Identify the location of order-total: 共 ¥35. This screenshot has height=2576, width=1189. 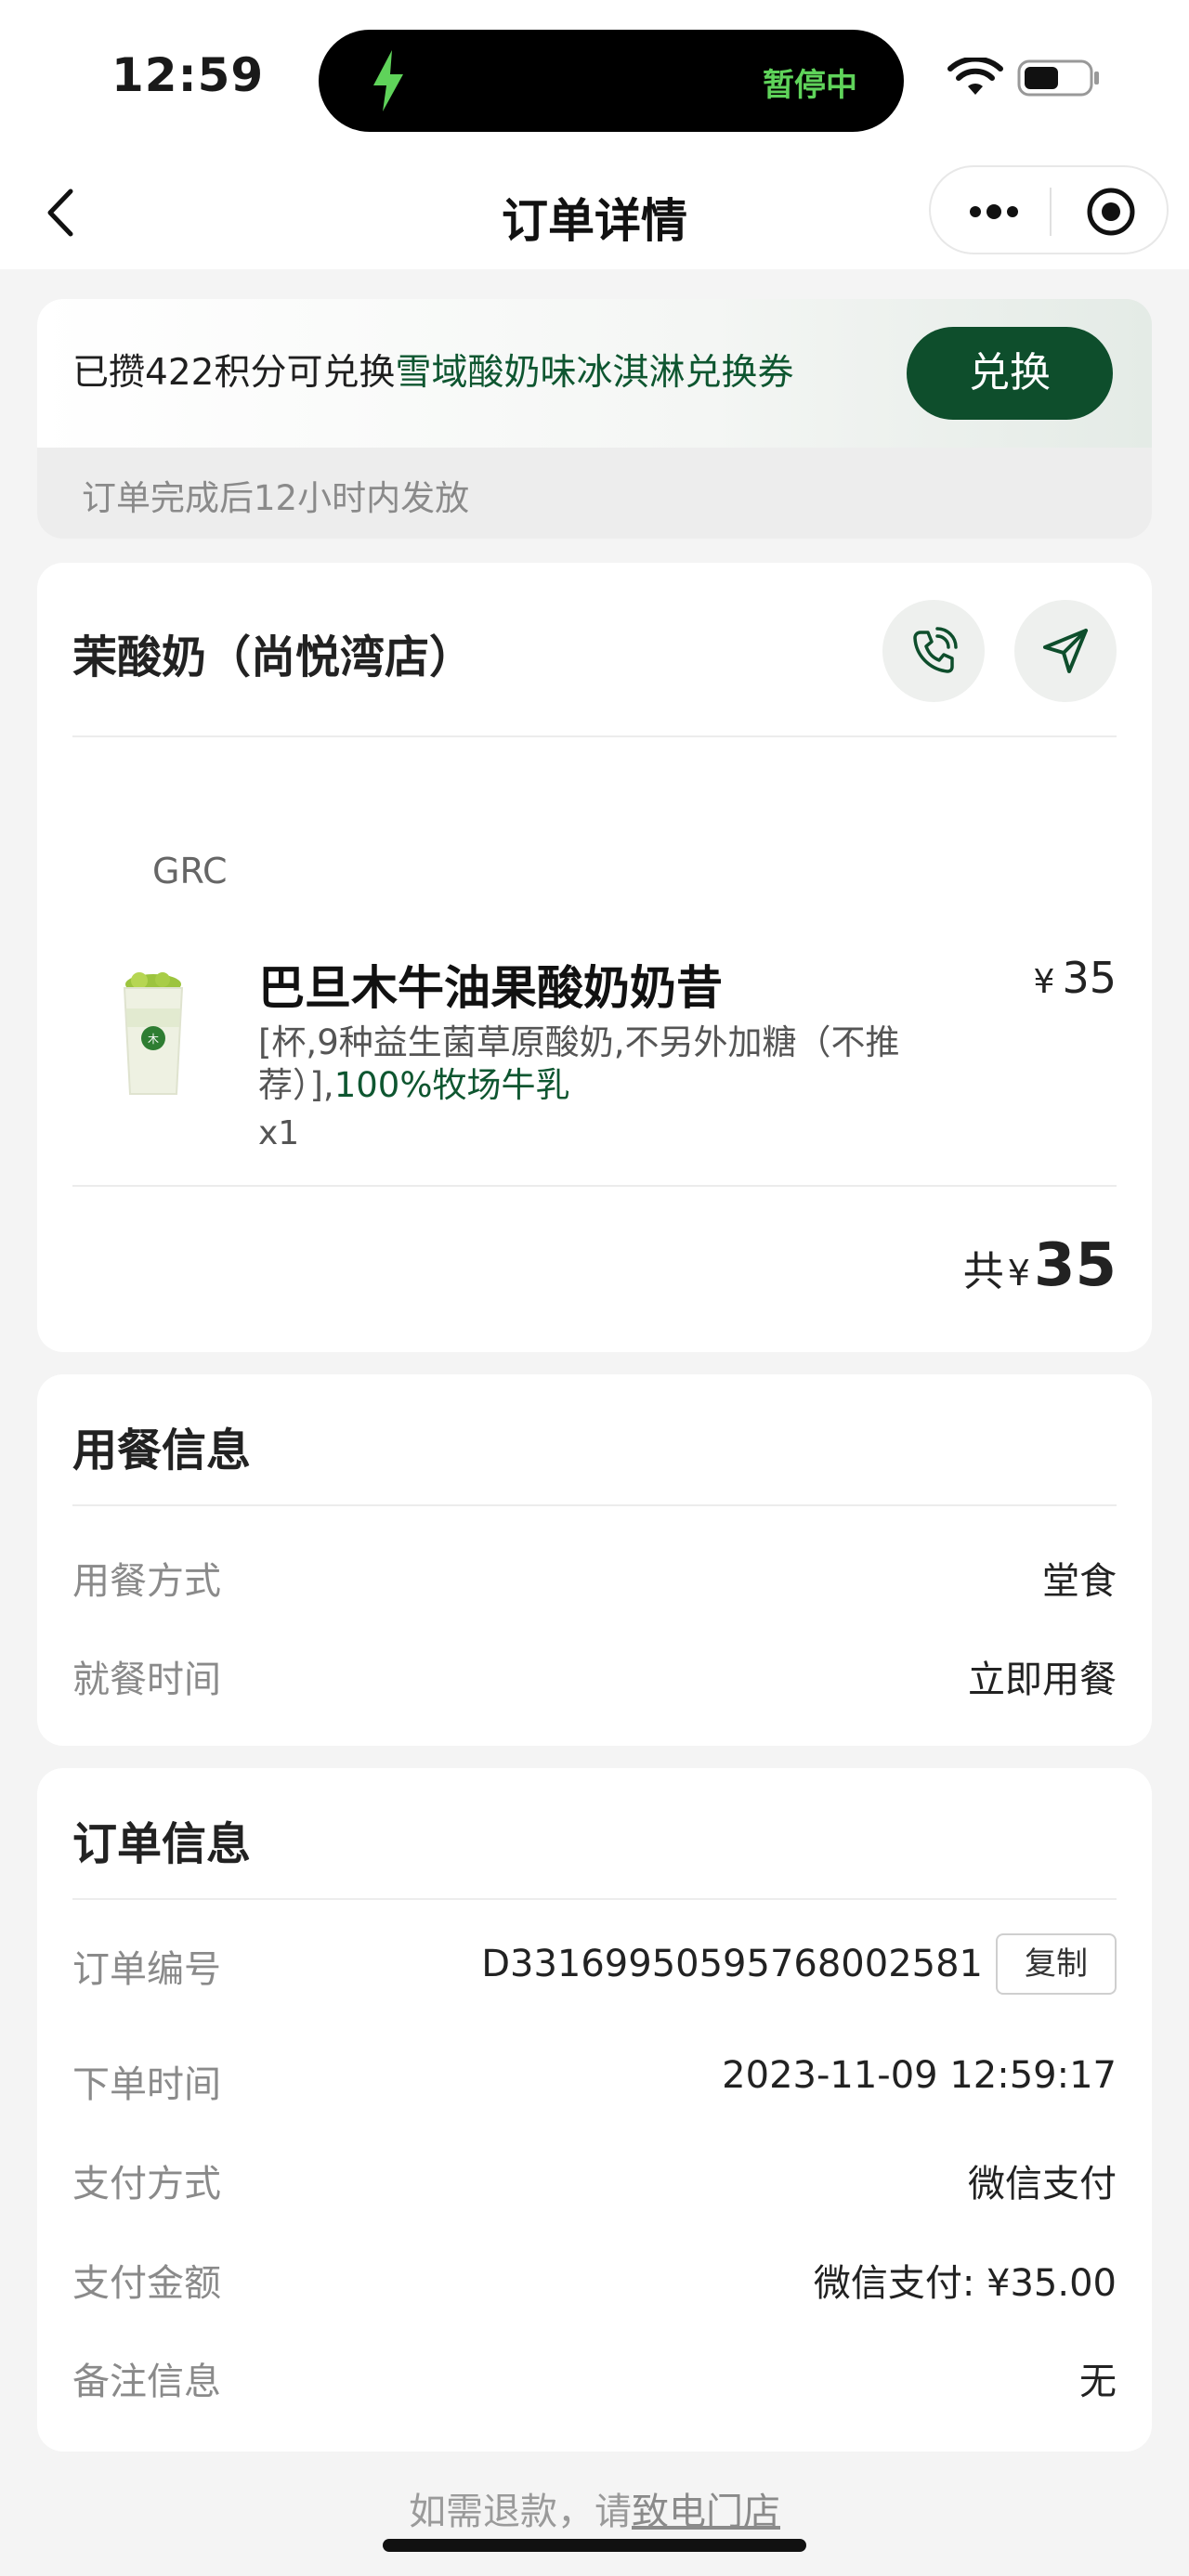
(1040, 1265).